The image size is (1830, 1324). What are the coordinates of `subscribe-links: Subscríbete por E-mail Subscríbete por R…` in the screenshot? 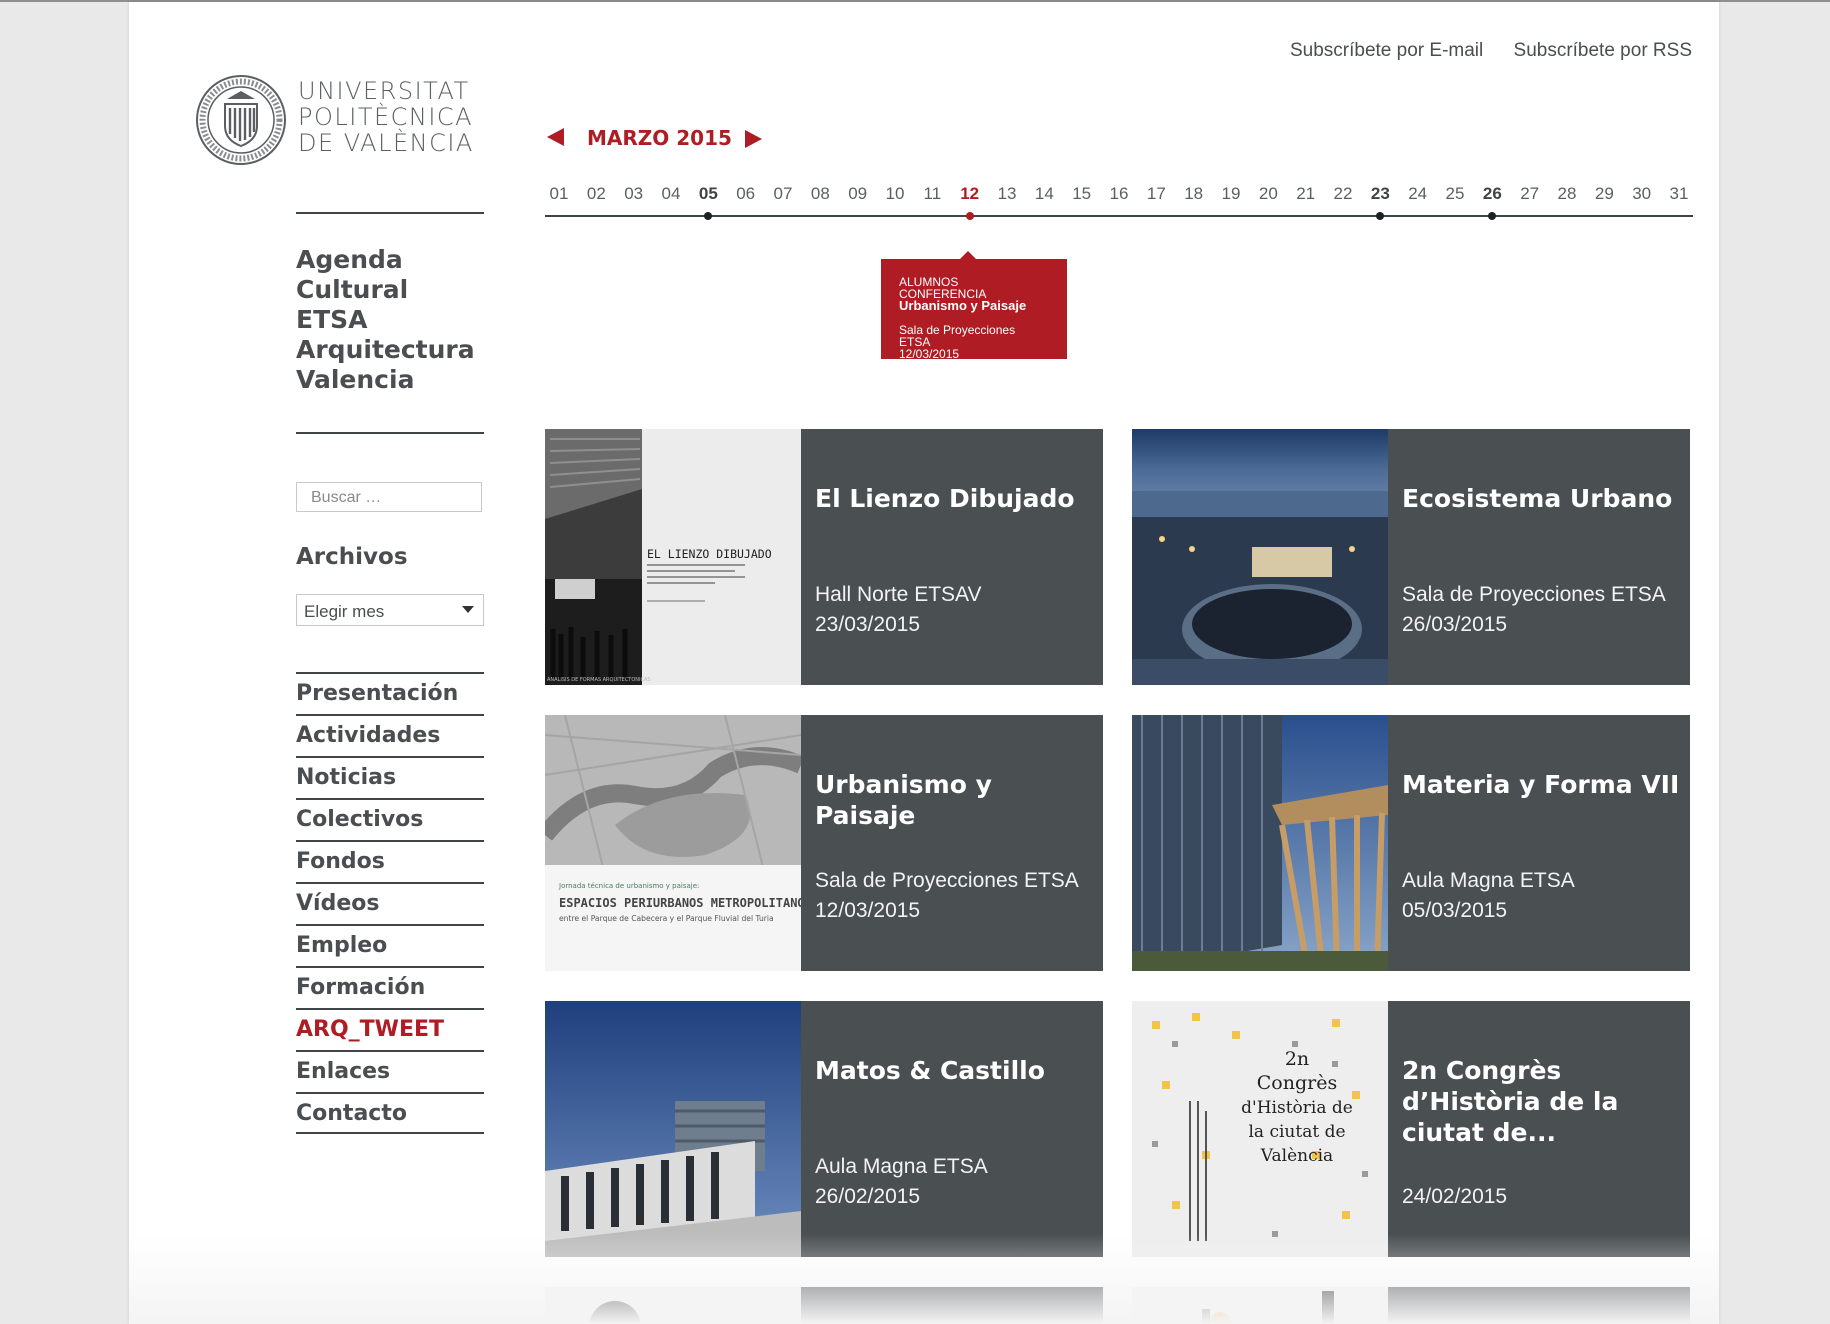 It's located at (1478, 51).